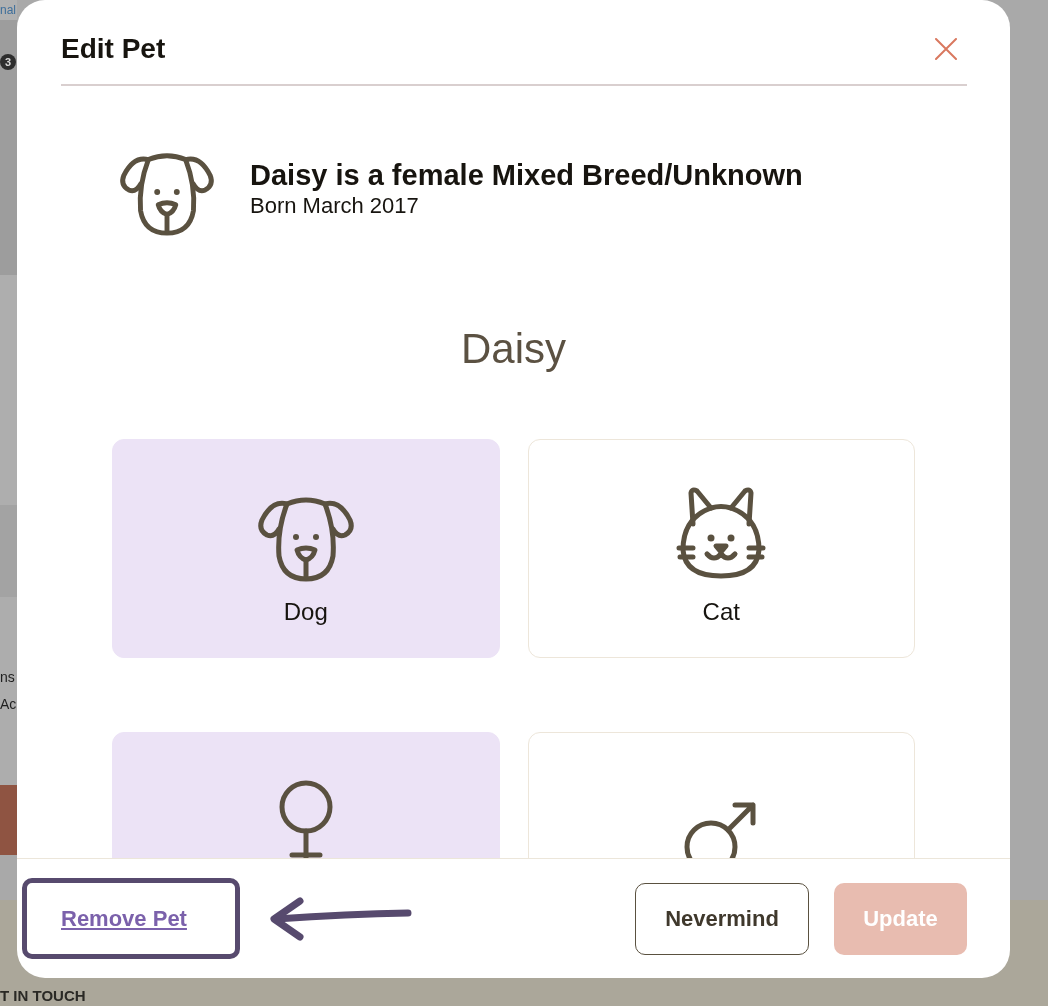  Describe the element at coordinates (8, 62) in the screenshot. I see `count-badge: 3` at that location.